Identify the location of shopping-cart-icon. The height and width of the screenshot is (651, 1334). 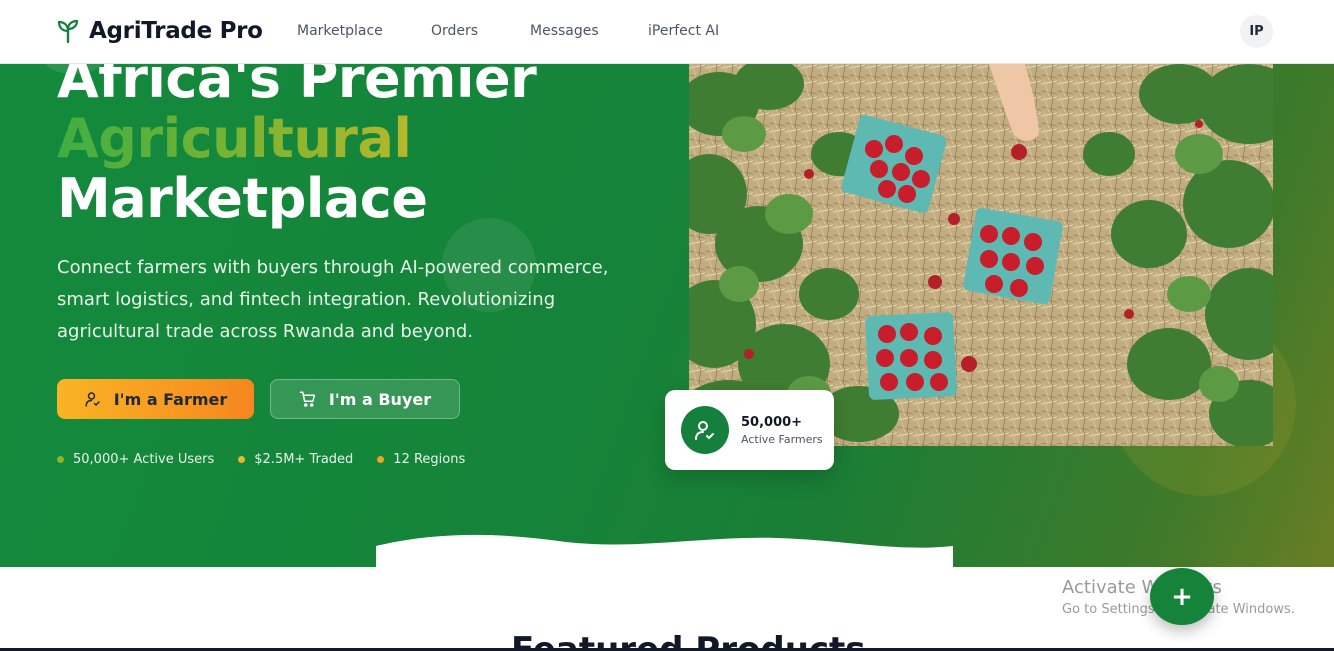
(308, 399).